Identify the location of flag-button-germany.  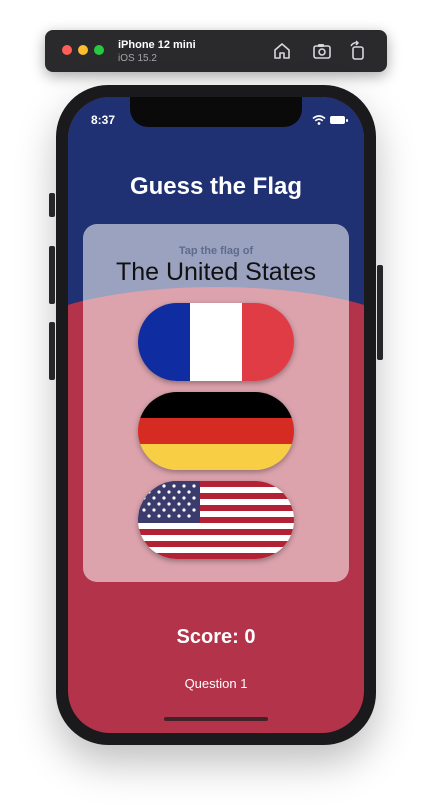
(216, 431).